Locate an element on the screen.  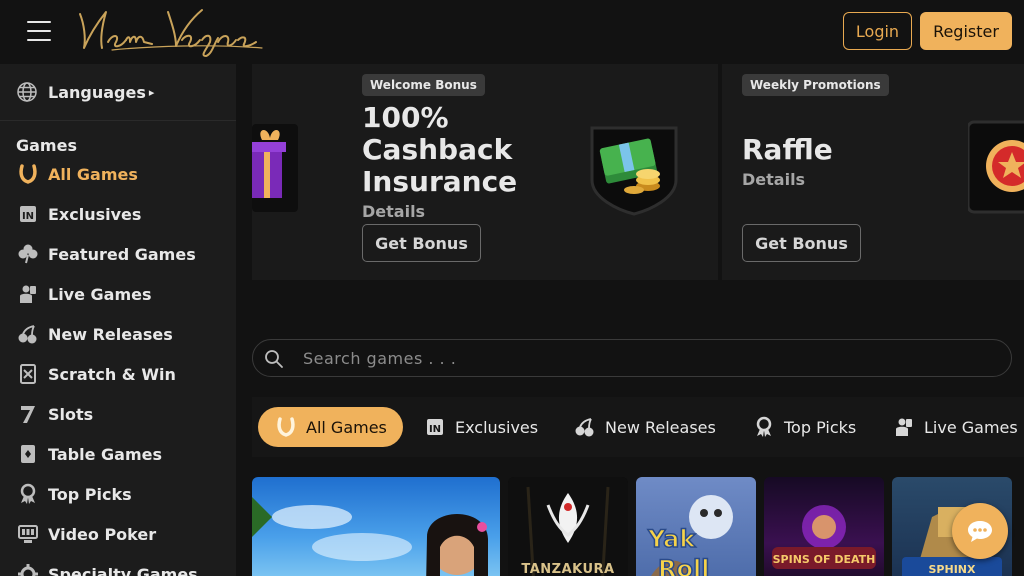
sidebar-item-slots: Slots is located at coordinates (54, 414).